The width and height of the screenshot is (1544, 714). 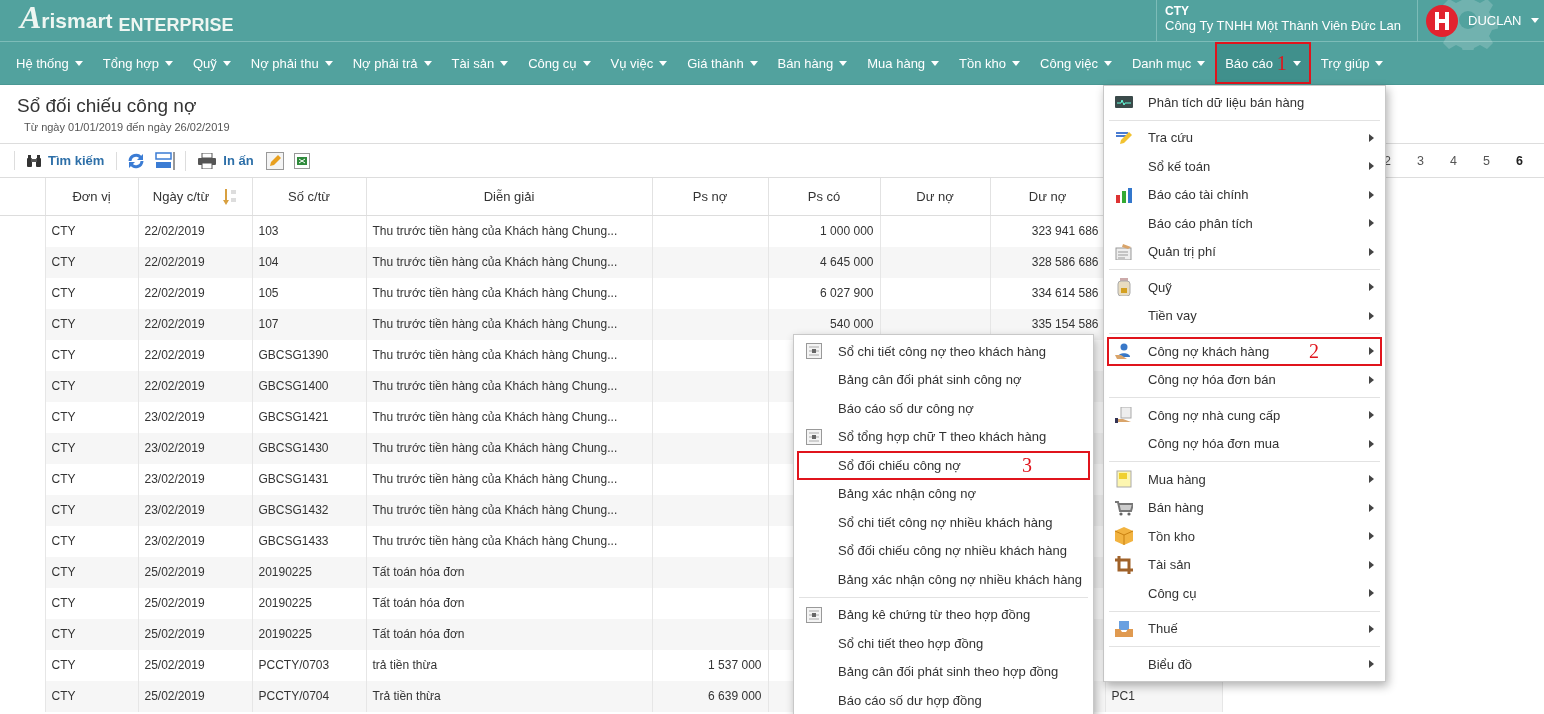 What do you see at coordinates (293, 355) in the screenshot?
I see `table-cell: GBCSG1390` at bounding box center [293, 355].